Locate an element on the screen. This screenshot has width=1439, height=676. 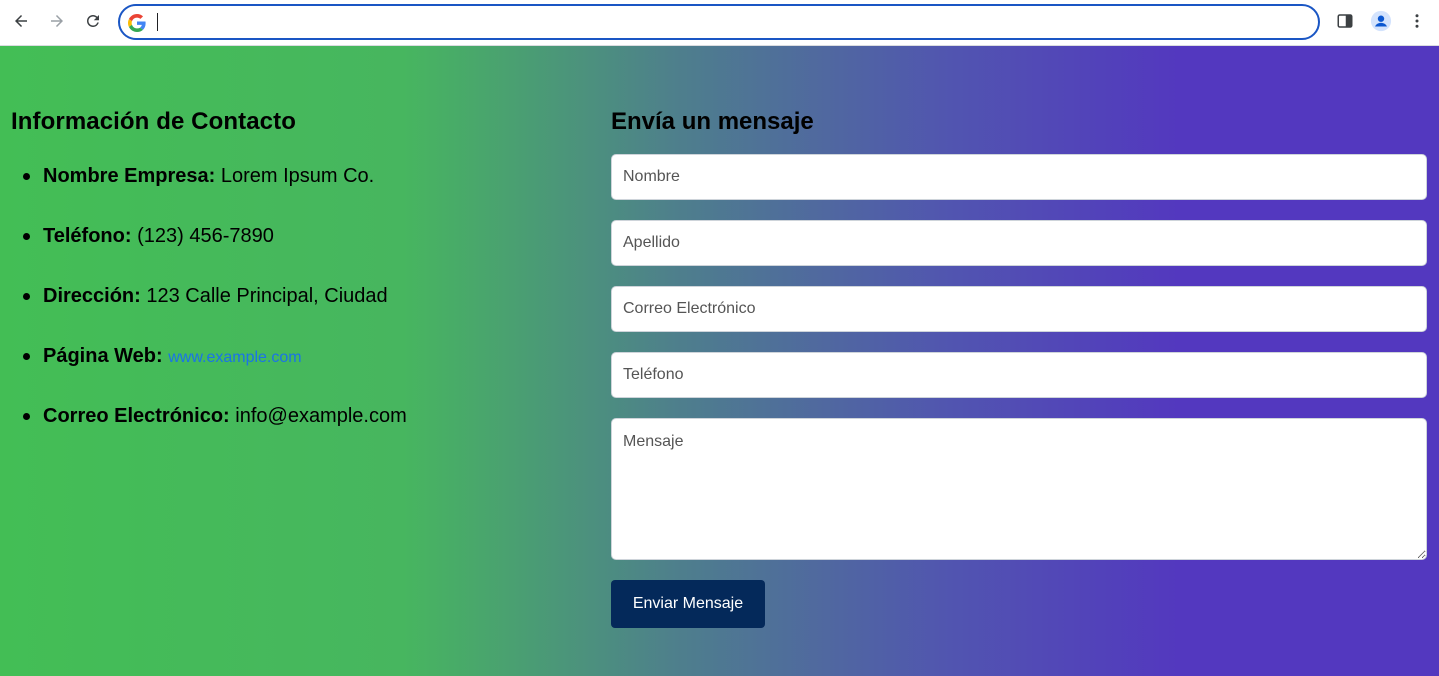
address-label: Dirección: is located at coordinates (92, 296).